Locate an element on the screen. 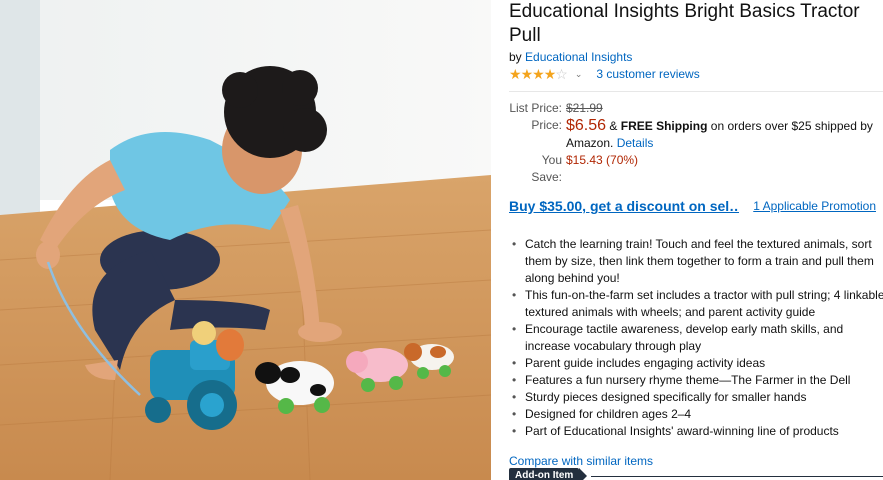  compare-similar-link: Compare with similar items is located at coordinates (581, 461).